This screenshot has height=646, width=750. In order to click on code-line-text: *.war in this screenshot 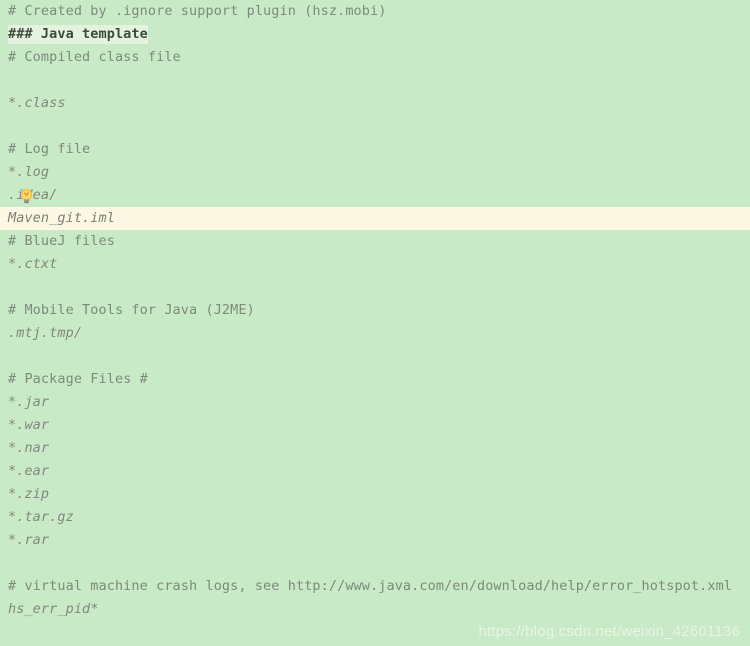, I will do `click(29, 425)`.